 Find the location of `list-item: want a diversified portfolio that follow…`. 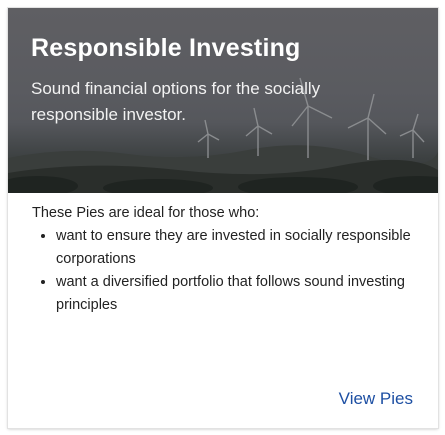

list-item: want a diversified portfolio that follow… is located at coordinates (239, 294).